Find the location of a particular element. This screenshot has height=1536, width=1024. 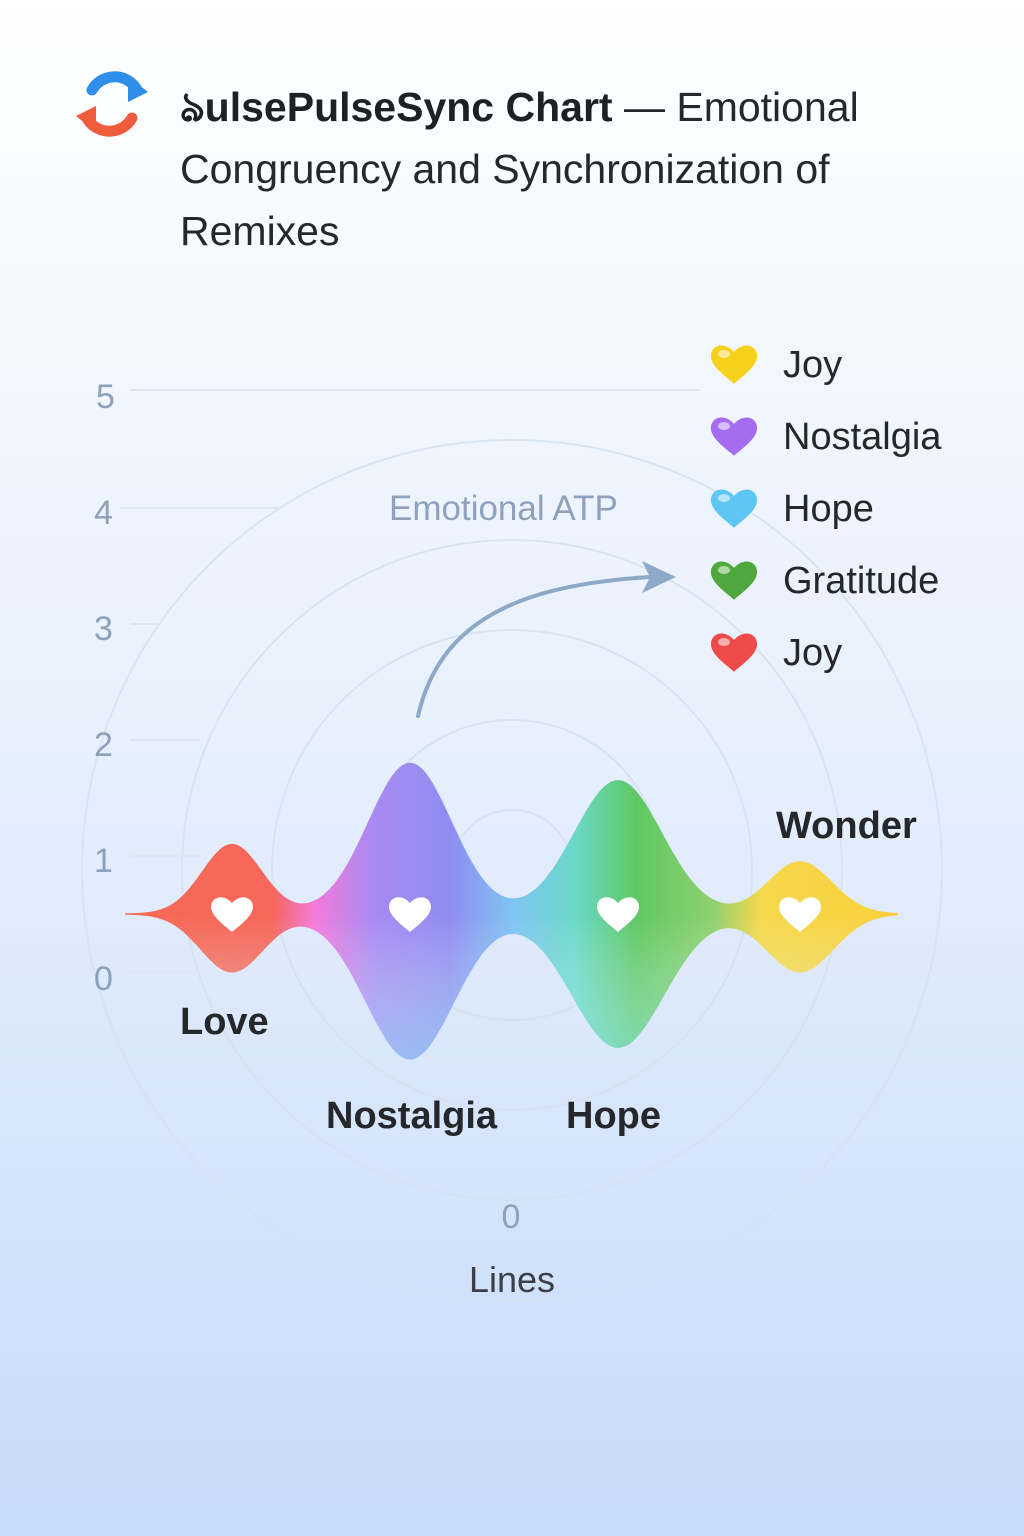

annotation-label: Emotional ATP is located at coordinates (503, 508).